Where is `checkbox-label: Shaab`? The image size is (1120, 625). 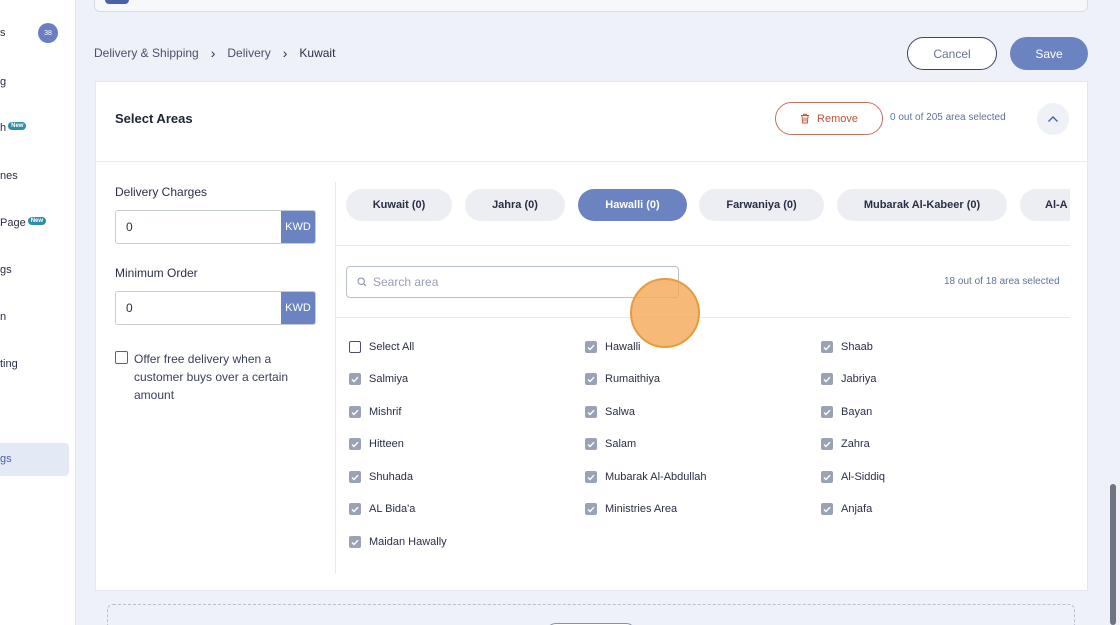
checkbox-label: Shaab is located at coordinates (857, 347).